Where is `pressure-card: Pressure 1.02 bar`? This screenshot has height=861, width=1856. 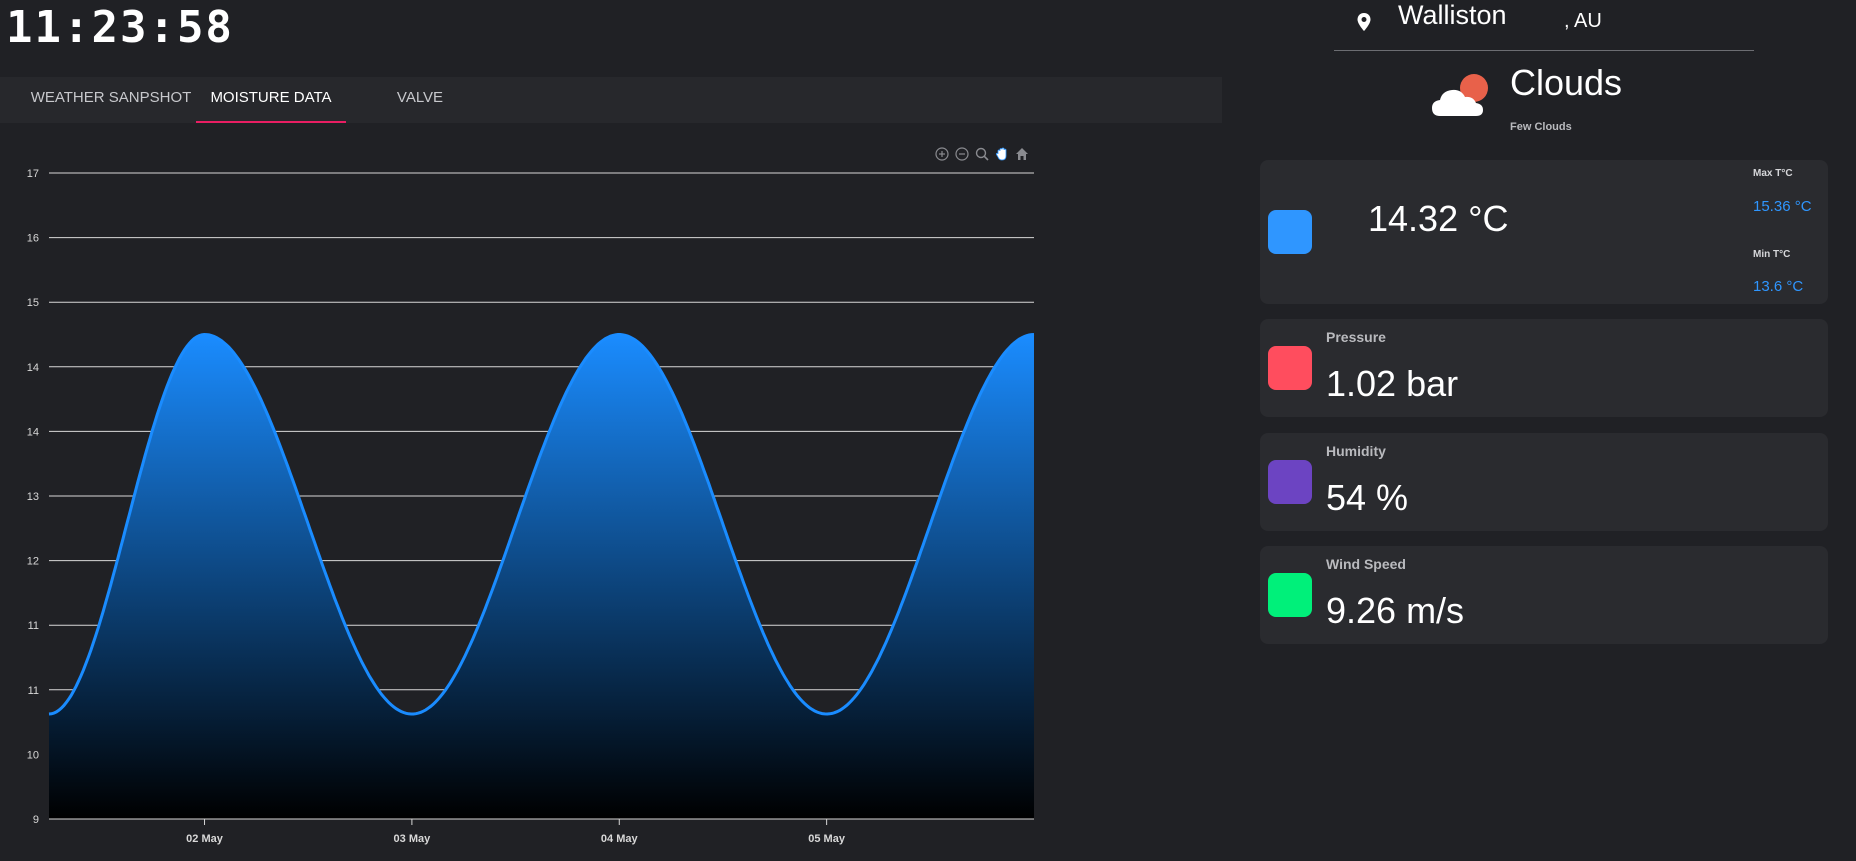 pressure-card: Pressure 1.02 bar is located at coordinates (1544, 368).